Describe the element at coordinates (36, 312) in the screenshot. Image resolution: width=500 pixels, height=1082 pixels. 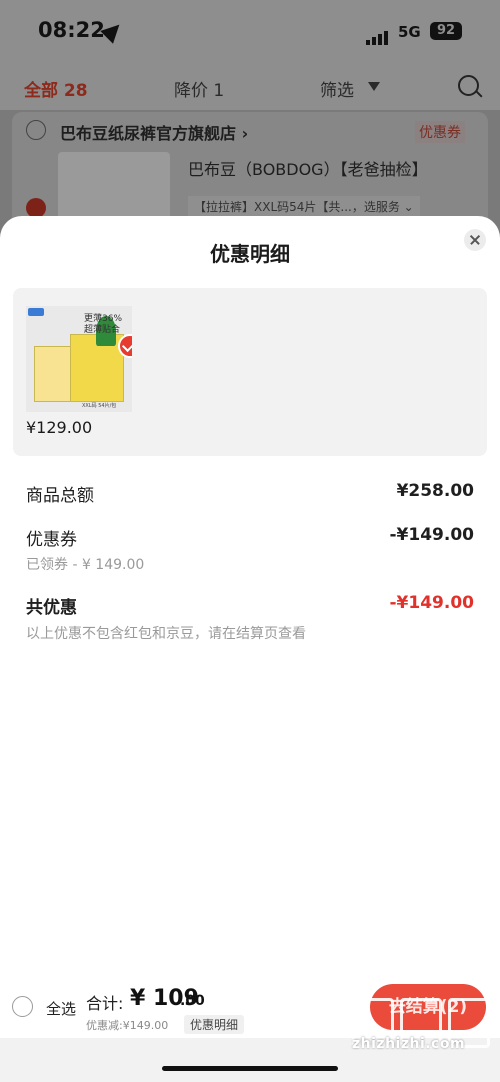
I see `brand-tag-icon` at that location.